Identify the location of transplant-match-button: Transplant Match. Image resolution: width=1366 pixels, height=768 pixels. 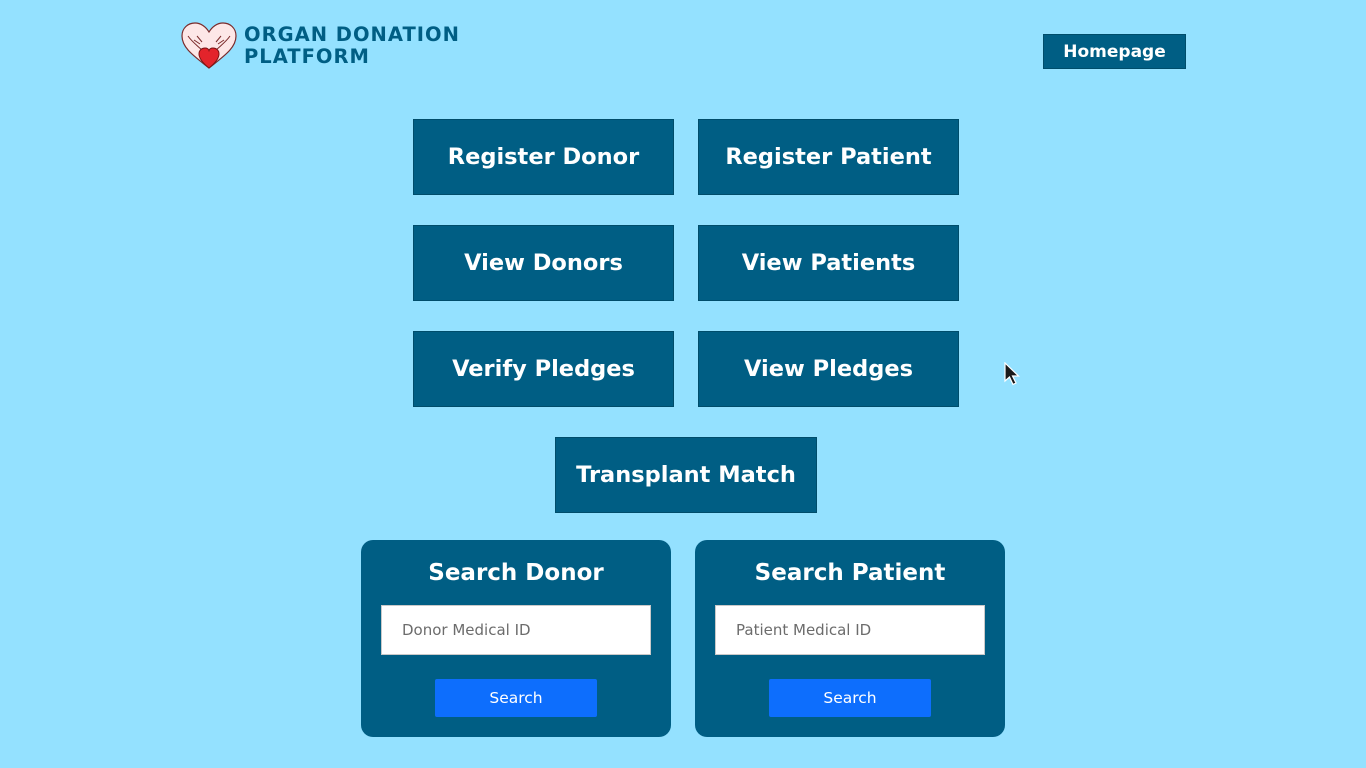
(686, 475).